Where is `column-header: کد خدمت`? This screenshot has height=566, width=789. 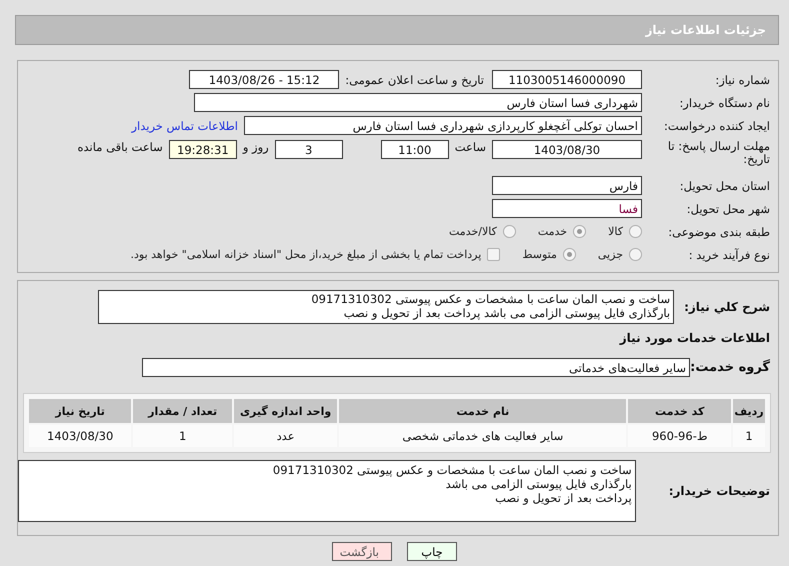
column-header: کد خدمت is located at coordinates (680, 411).